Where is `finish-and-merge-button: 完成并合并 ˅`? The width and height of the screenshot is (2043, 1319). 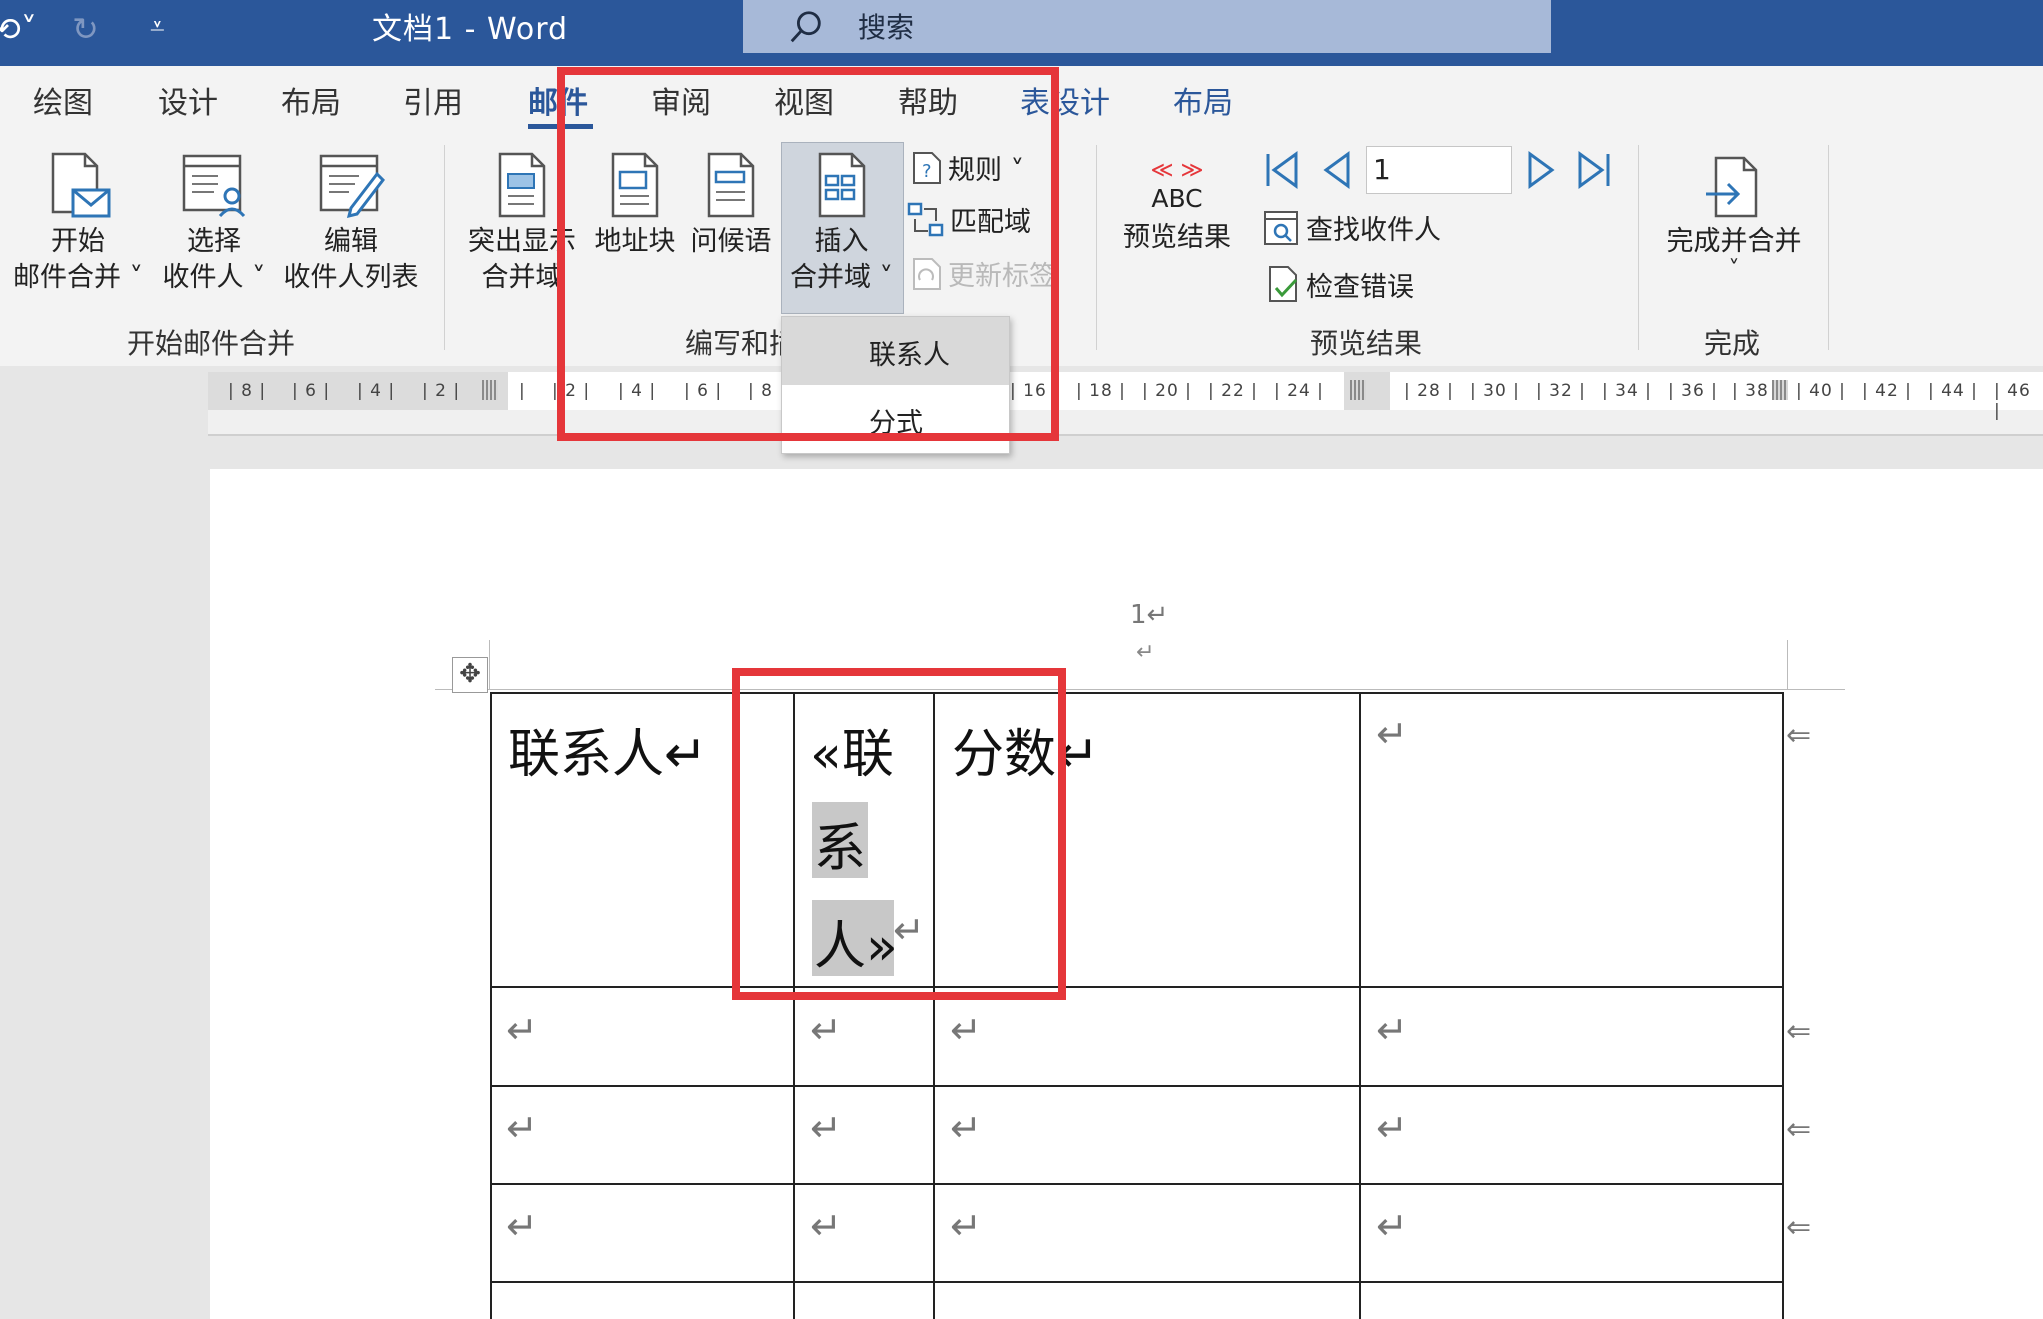
finish-and-merge-button: 完成并合并 ˅ is located at coordinates (1734, 216).